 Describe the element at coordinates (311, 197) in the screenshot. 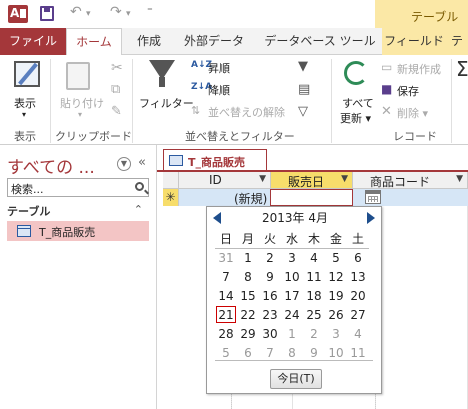

I see `sale-date-cell` at that location.